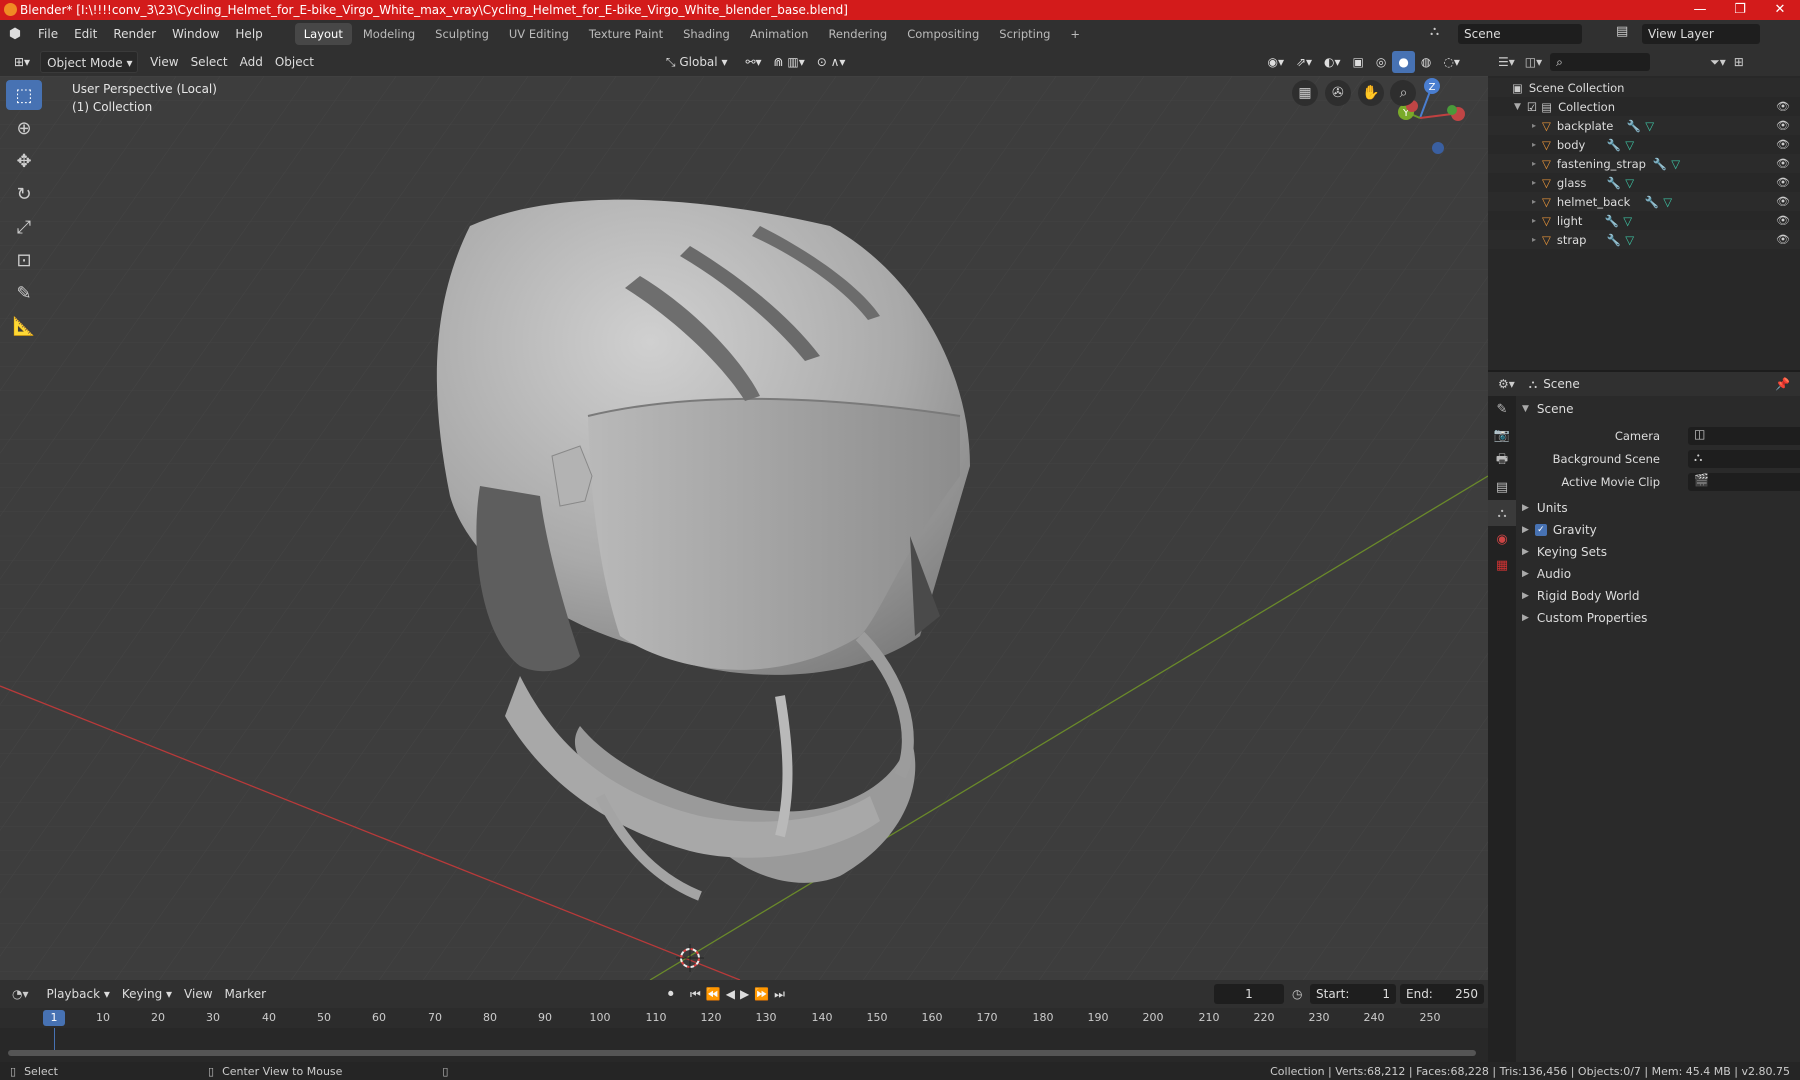 The image size is (1800, 1080). I want to click on menu-file: File, so click(48, 34).